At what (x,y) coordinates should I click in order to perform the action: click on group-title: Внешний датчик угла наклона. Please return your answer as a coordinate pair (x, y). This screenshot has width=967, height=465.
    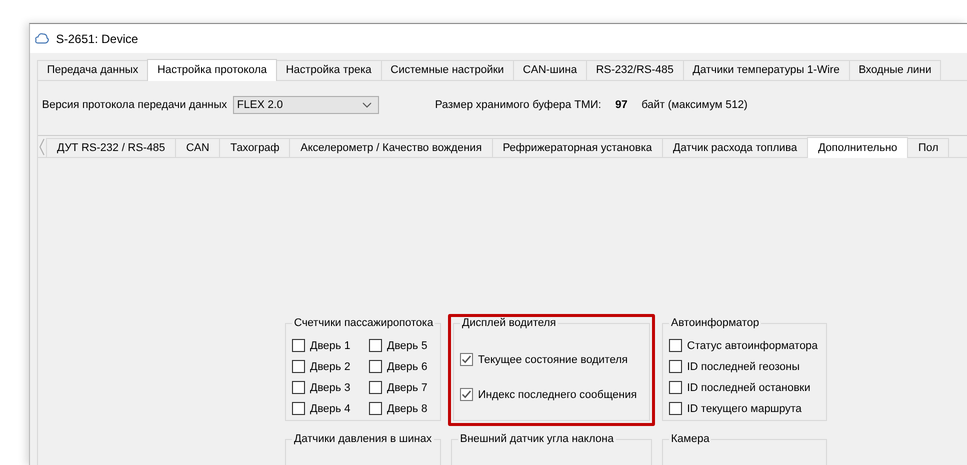
    Looking at the image, I should click on (537, 439).